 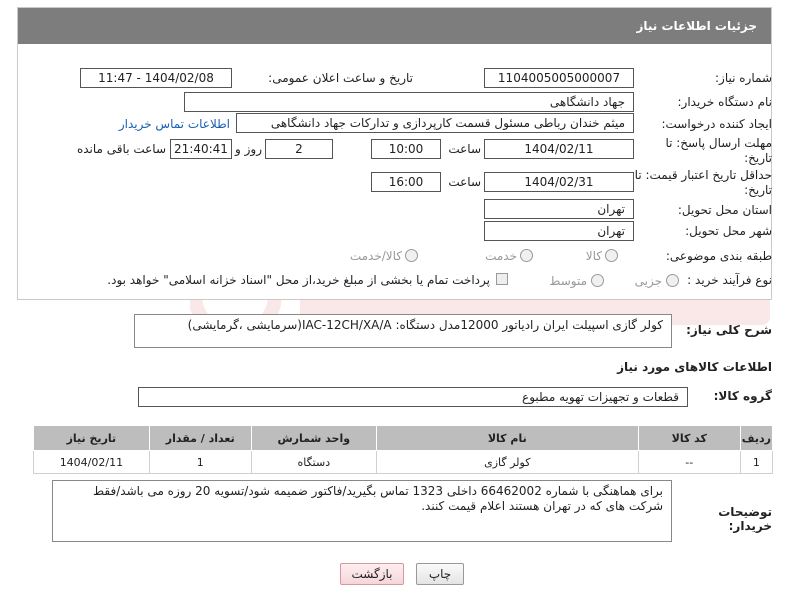 What do you see at coordinates (201, 149) in the screenshot?
I see `remaining-time-field: 21:40:41` at bounding box center [201, 149].